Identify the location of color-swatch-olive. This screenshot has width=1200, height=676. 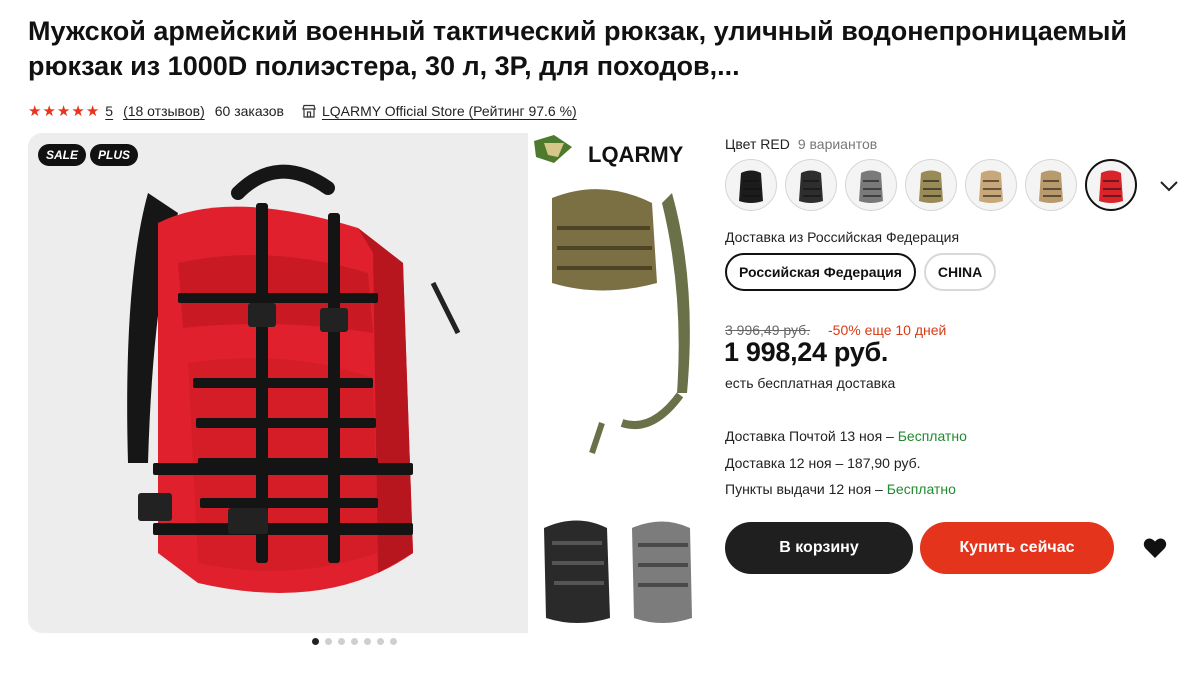
(931, 185).